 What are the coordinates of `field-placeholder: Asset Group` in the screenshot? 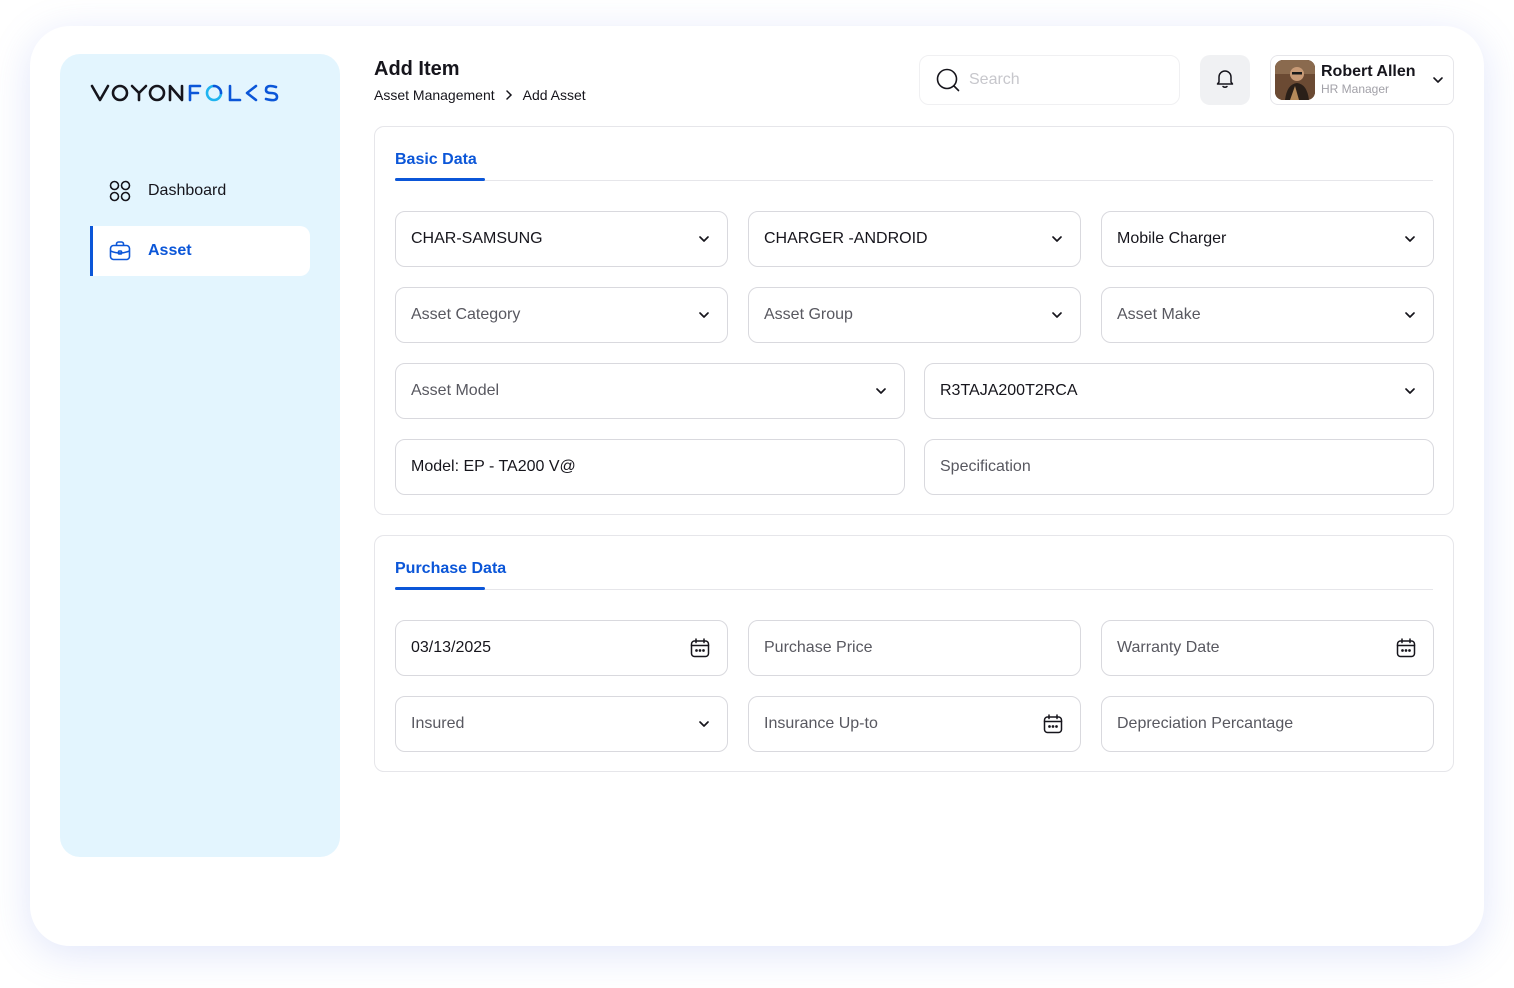 It's located at (808, 314).